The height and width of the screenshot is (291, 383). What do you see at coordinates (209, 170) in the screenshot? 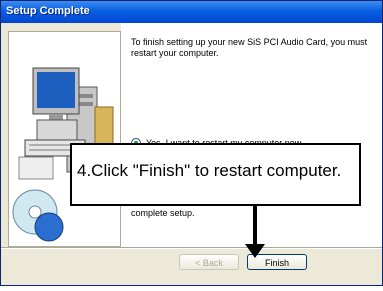
I see `callout-text: 4.Click "Finish" to restart computer.` at bounding box center [209, 170].